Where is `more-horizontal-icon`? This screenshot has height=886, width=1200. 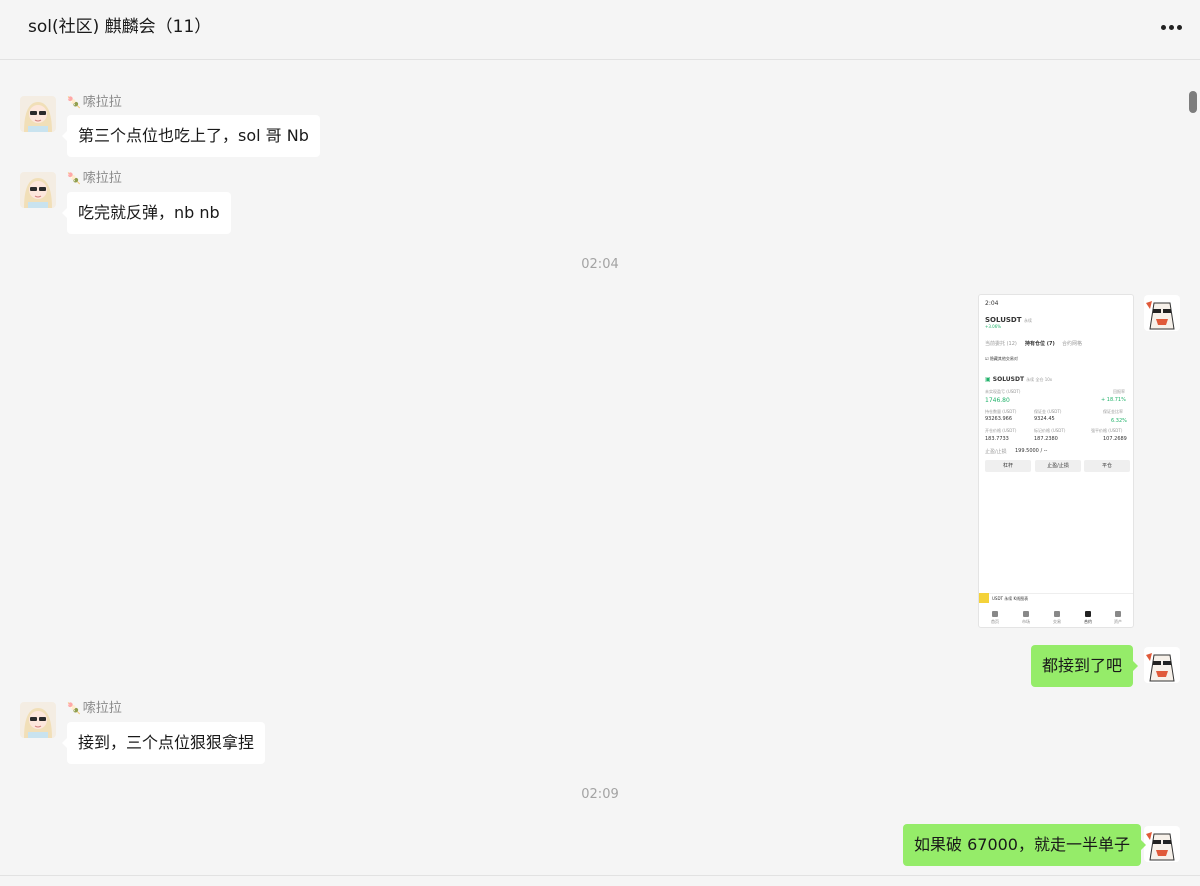
more-horizontal-icon is located at coordinates (1171, 27).